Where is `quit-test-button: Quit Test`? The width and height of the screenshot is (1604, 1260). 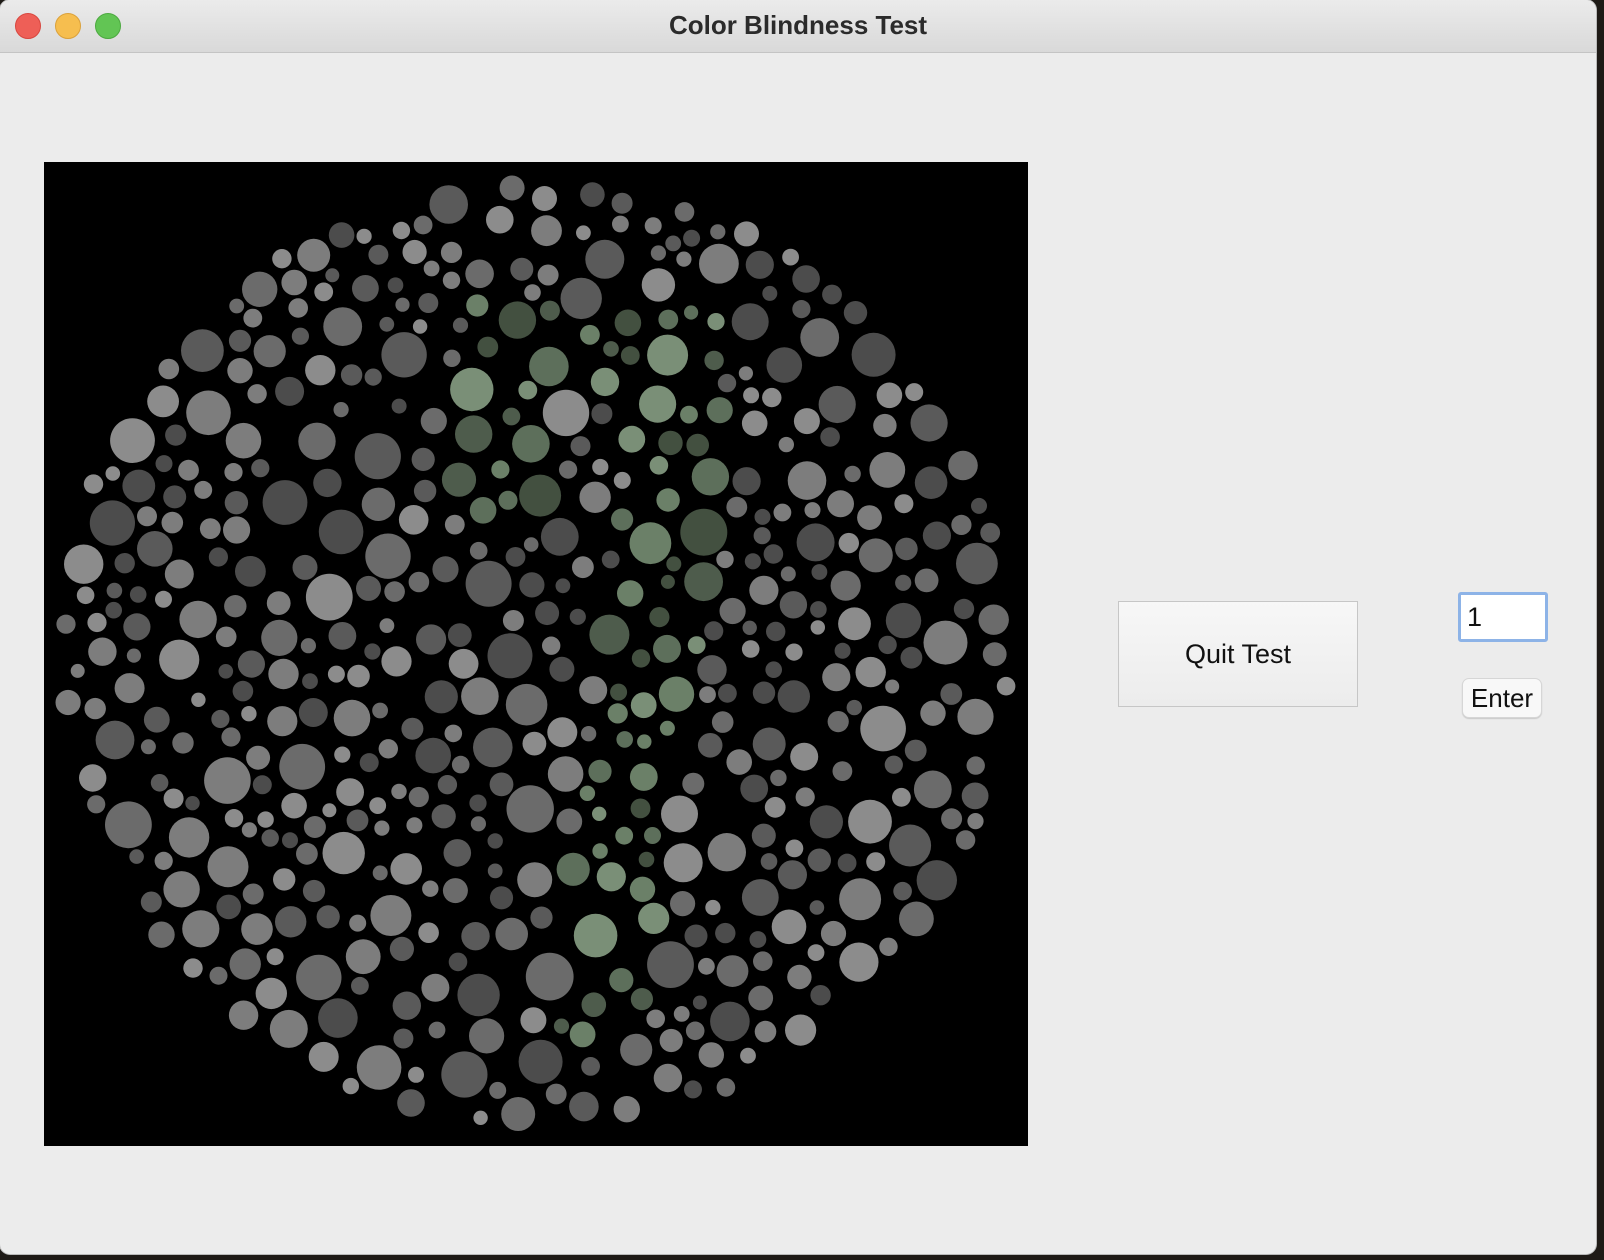 quit-test-button: Quit Test is located at coordinates (1238, 654).